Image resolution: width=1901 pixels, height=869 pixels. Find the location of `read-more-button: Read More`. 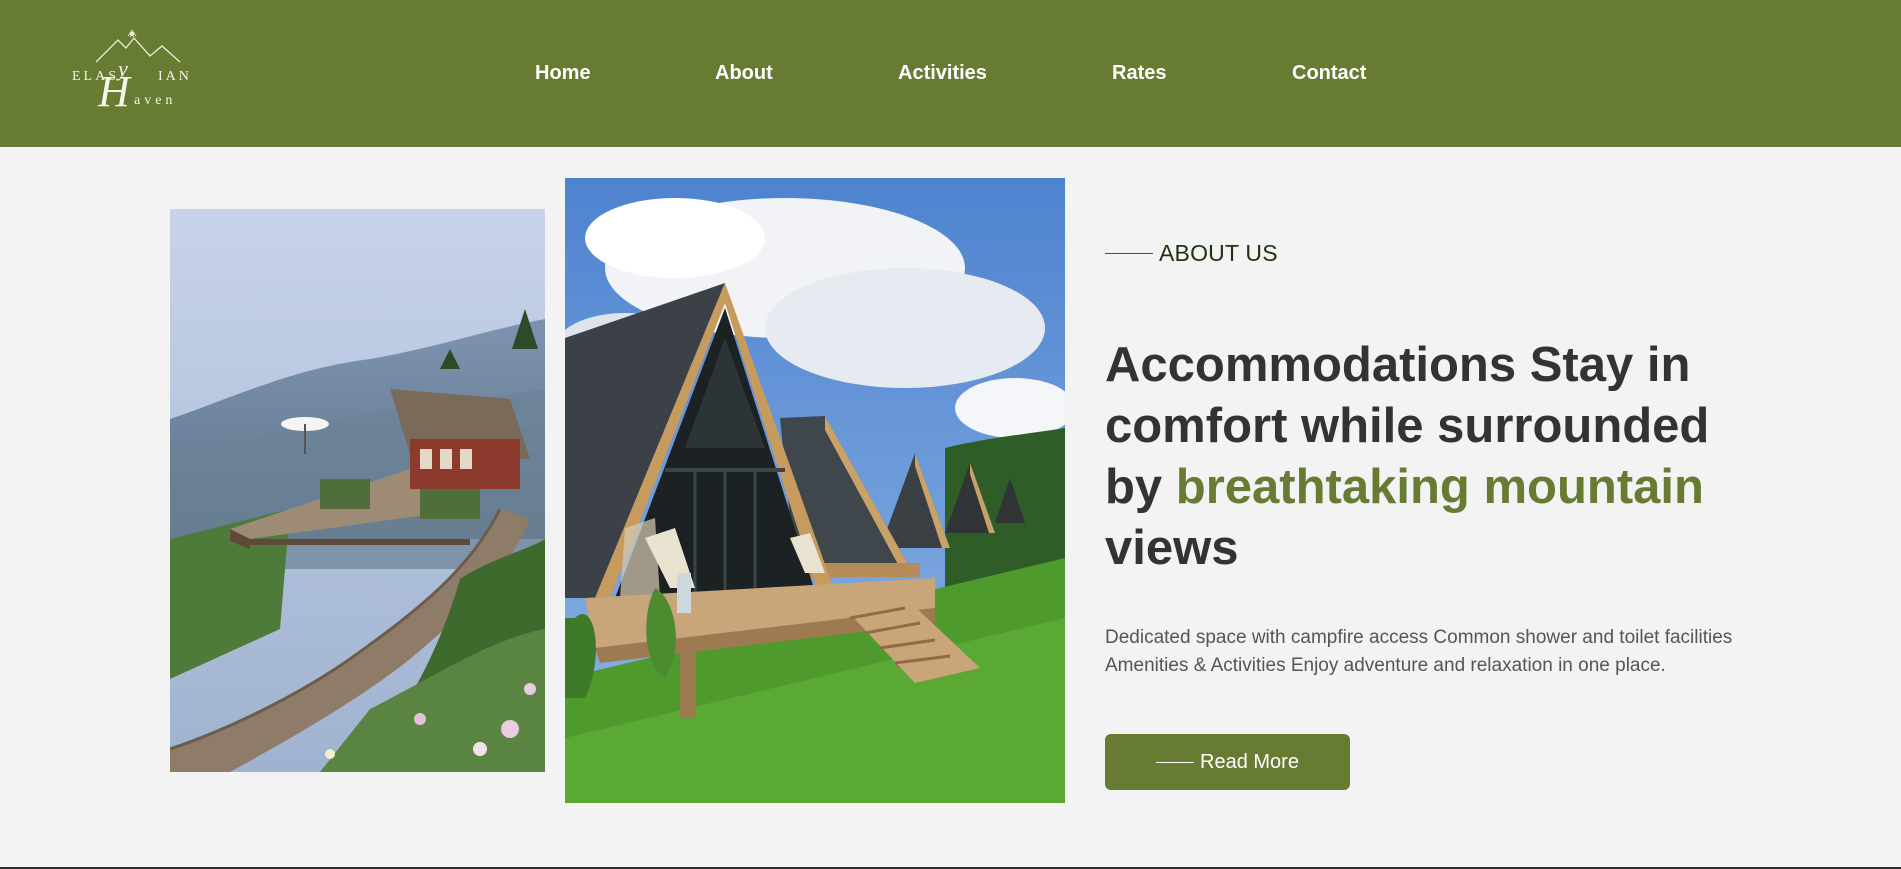

read-more-button: Read More is located at coordinates (1227, 762).